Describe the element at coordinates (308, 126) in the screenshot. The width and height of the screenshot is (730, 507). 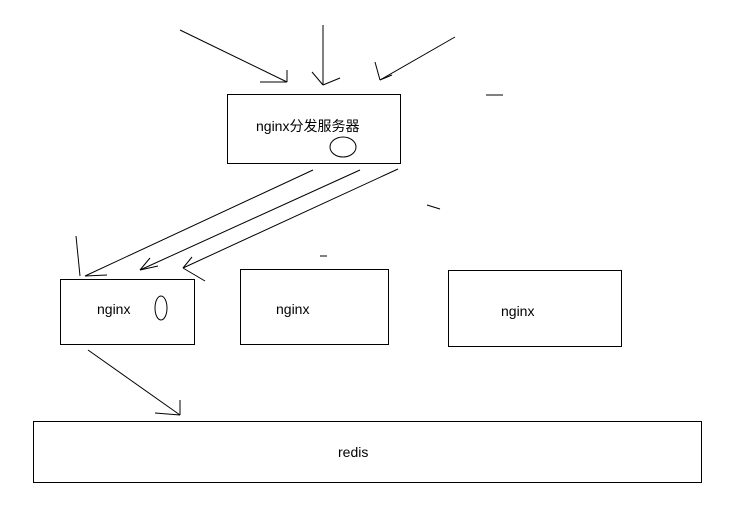
I see `dispatcher-label: nginx分发服务器` at that location.